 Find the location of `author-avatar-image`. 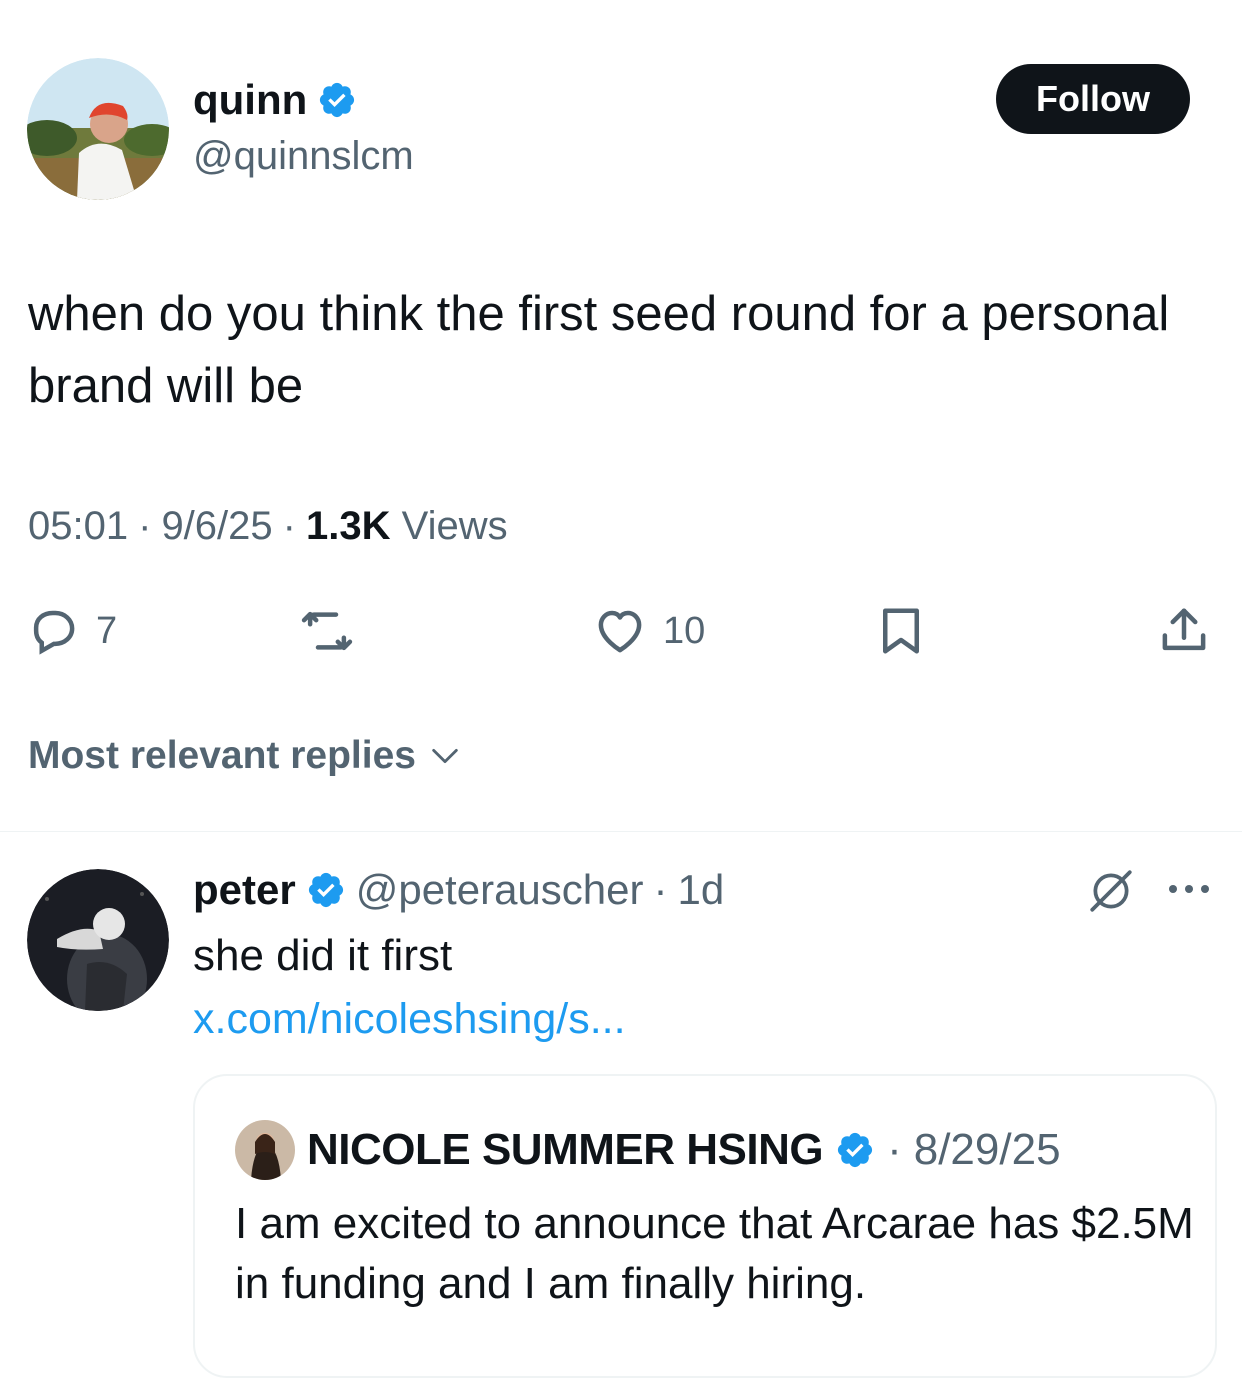

author-avatar-image is located at coordinates (98, 129).